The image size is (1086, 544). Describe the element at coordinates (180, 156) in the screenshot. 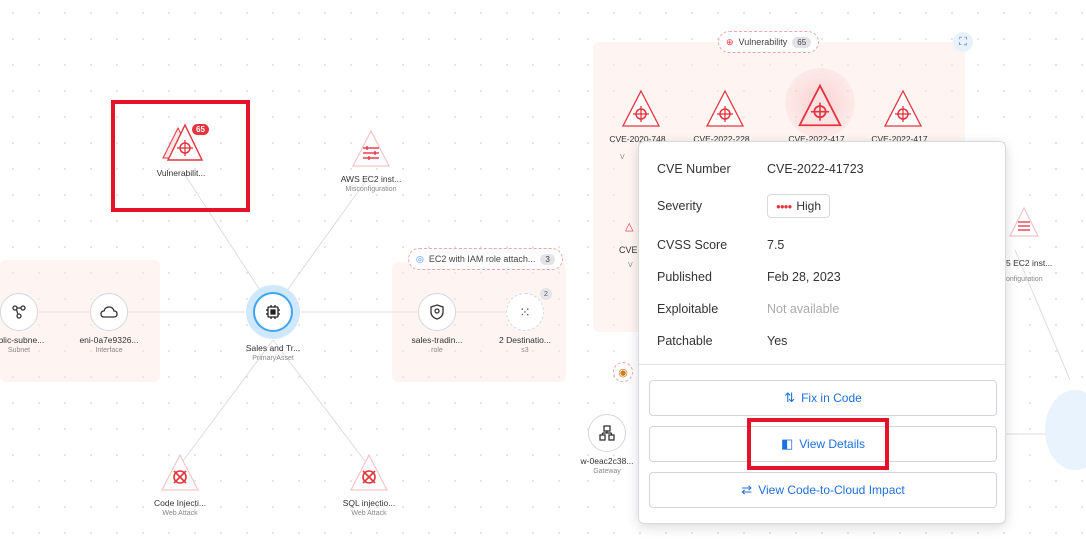

I see `highlight-box-vulnerability` at that location.